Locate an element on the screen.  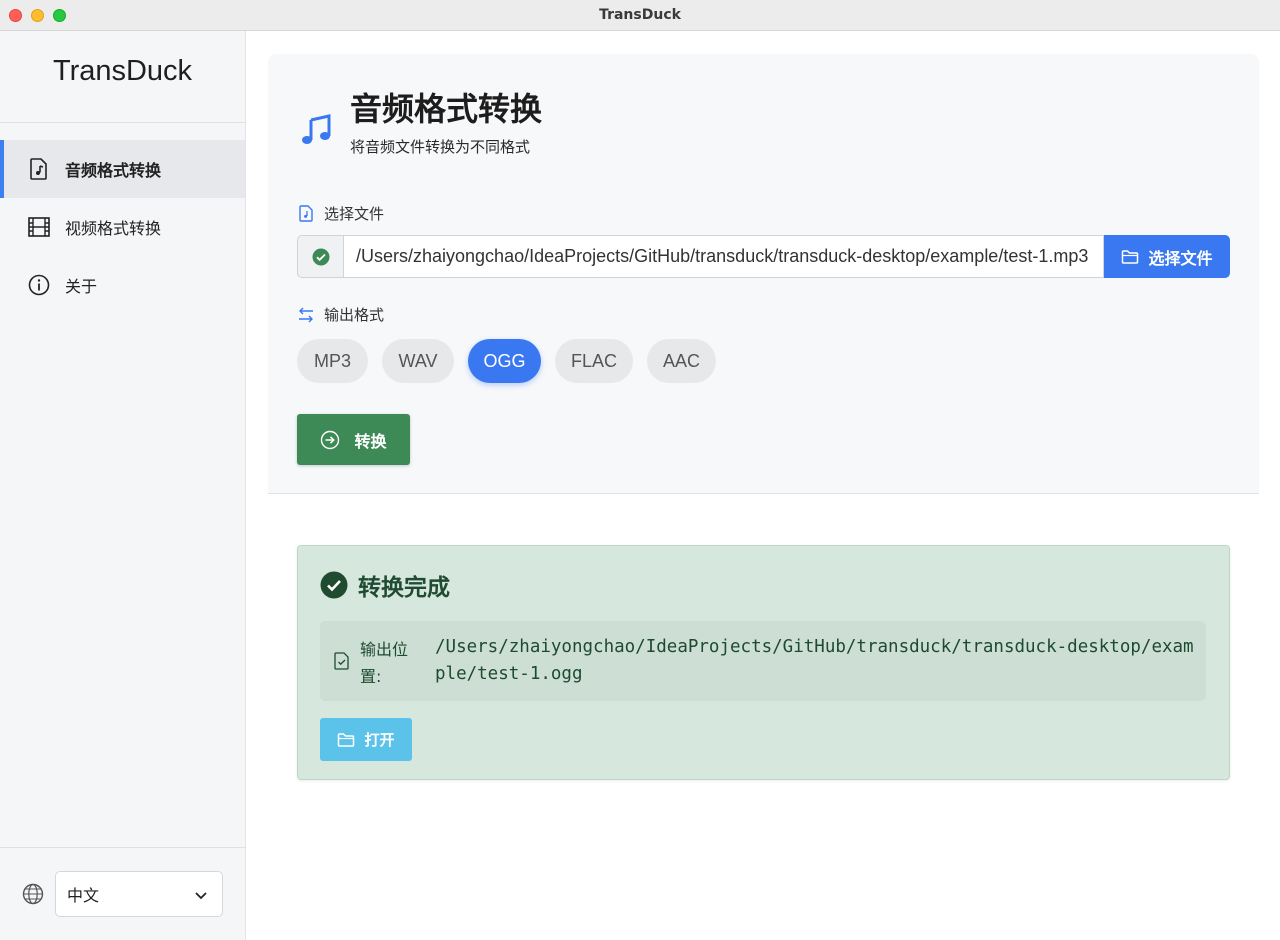
film-icon is located at coordinates (39, 227).